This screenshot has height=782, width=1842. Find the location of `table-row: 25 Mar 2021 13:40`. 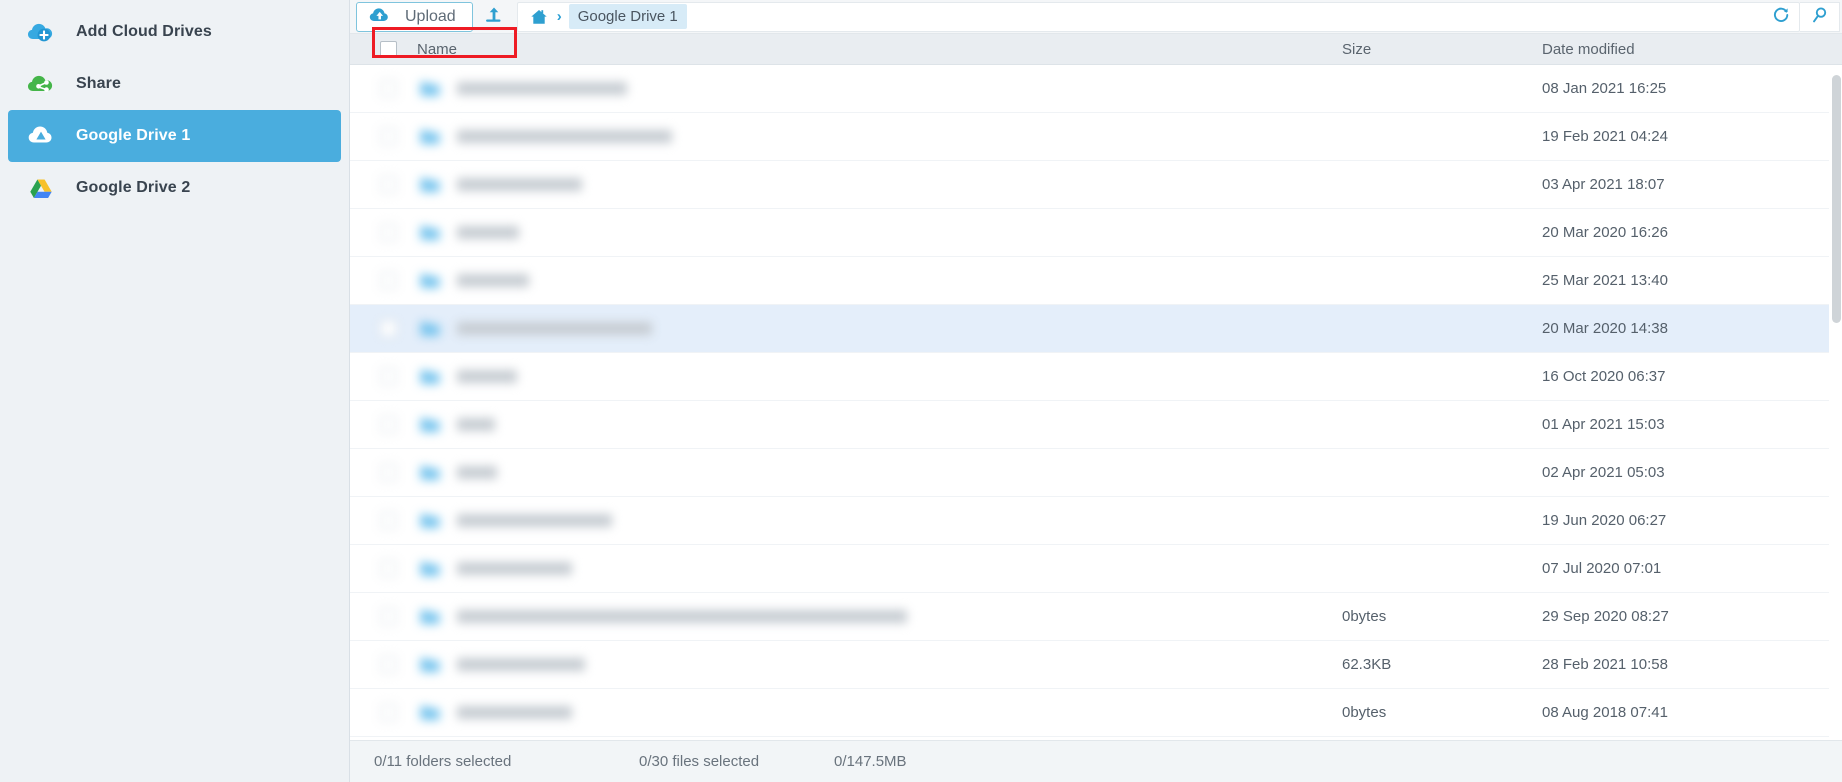

table-row: 25 Mar 2021 13:40 is located at coordinates (1096, 281).